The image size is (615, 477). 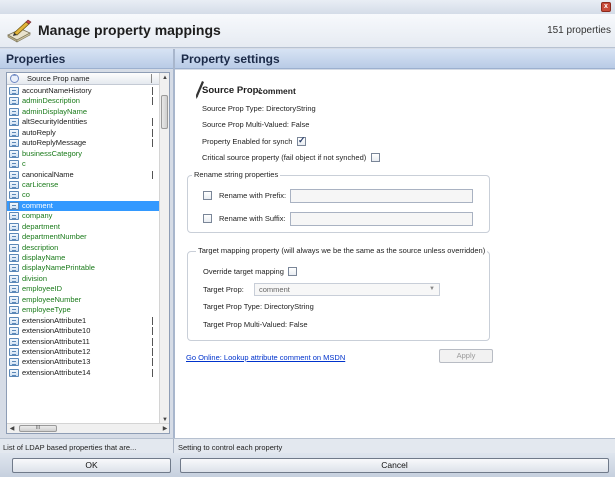 What do you see at coordinates (88, 428) in the screenshot?
I see `horizontal-scrollbar: ◀ III ▶` at bounding box center [88, 428].